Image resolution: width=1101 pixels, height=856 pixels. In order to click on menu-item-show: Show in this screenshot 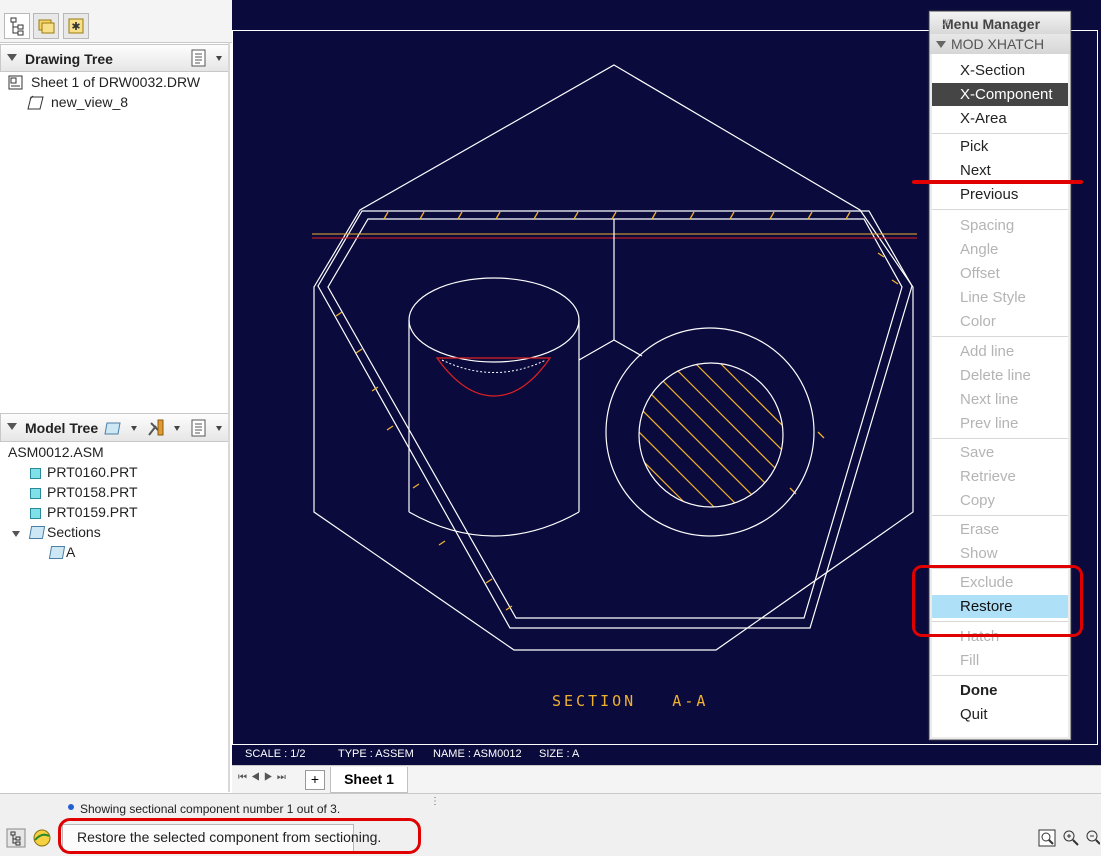, I will do `click(979, 553)`.